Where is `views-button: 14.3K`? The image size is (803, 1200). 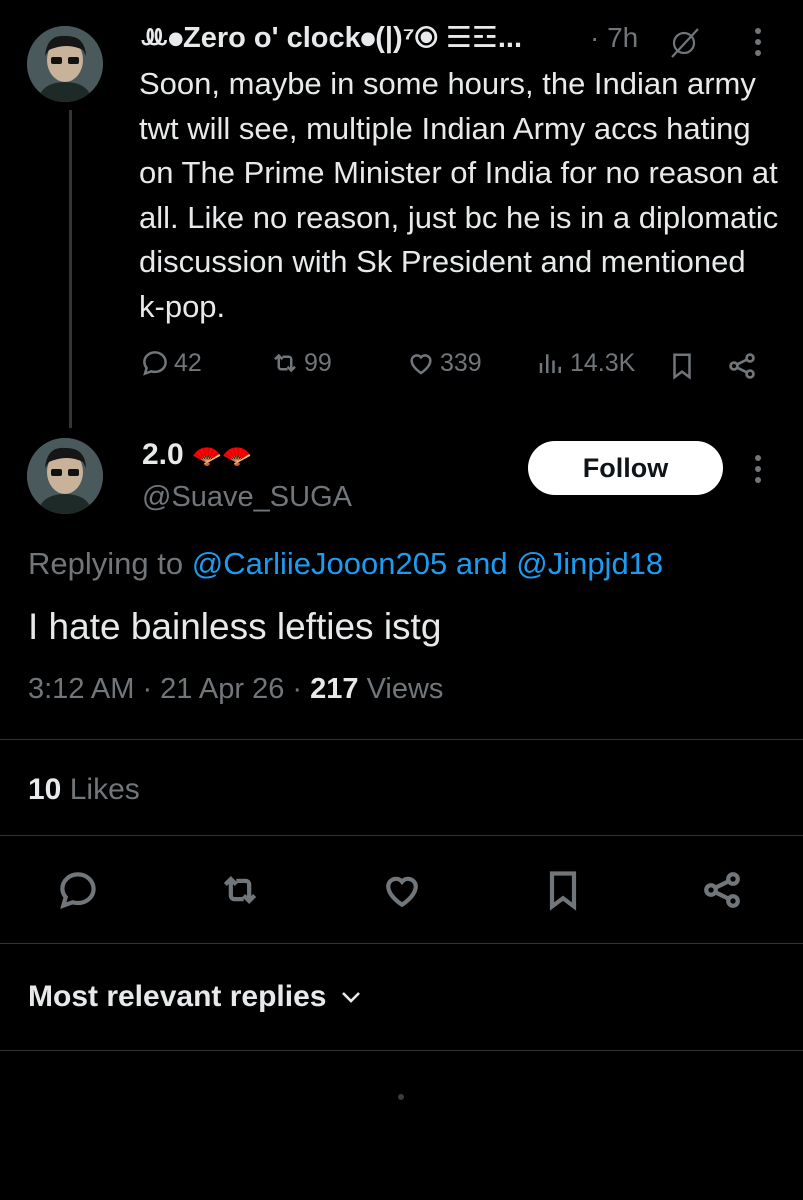
views-button: 14.3K is located at coordinates (585, 363).